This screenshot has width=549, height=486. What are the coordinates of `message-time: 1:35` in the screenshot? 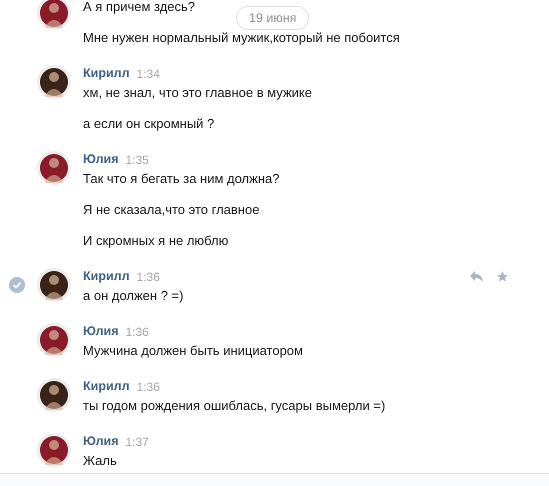 It's located at (137, 160).